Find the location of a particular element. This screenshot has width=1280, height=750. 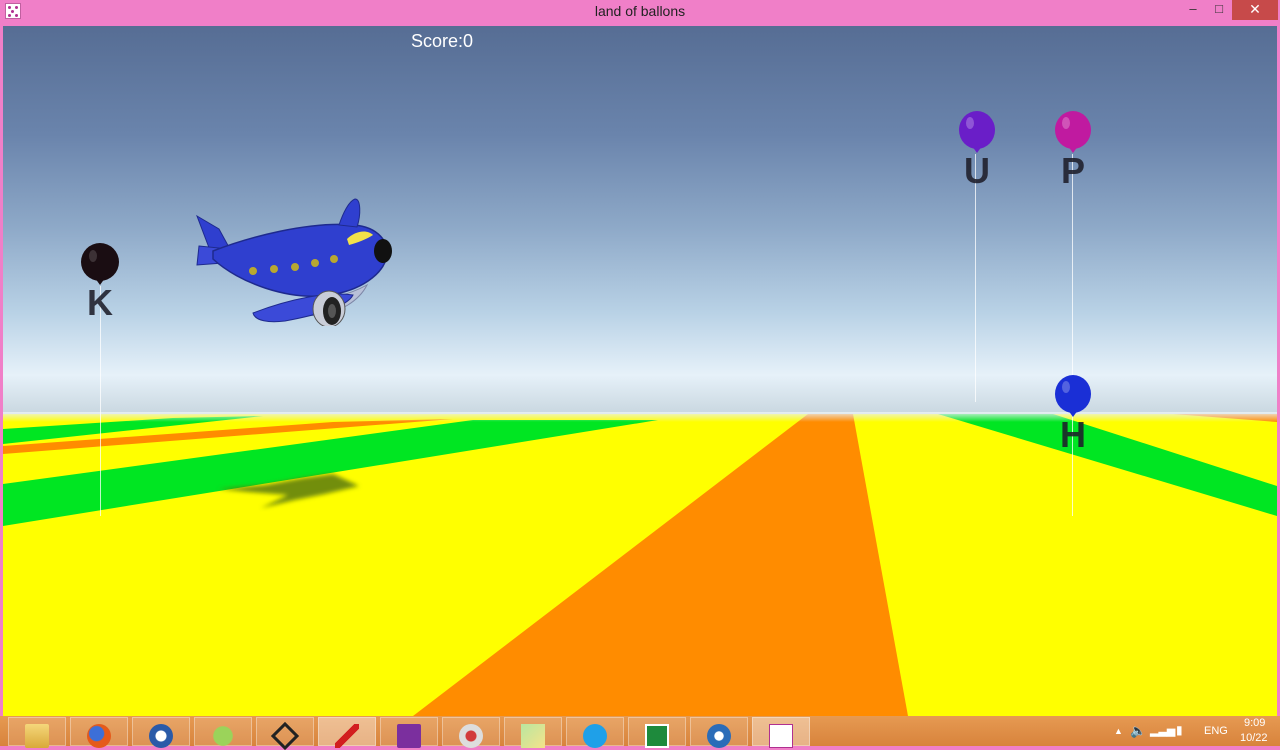

maximize-button: □ is located at coordinates (1219, 10).